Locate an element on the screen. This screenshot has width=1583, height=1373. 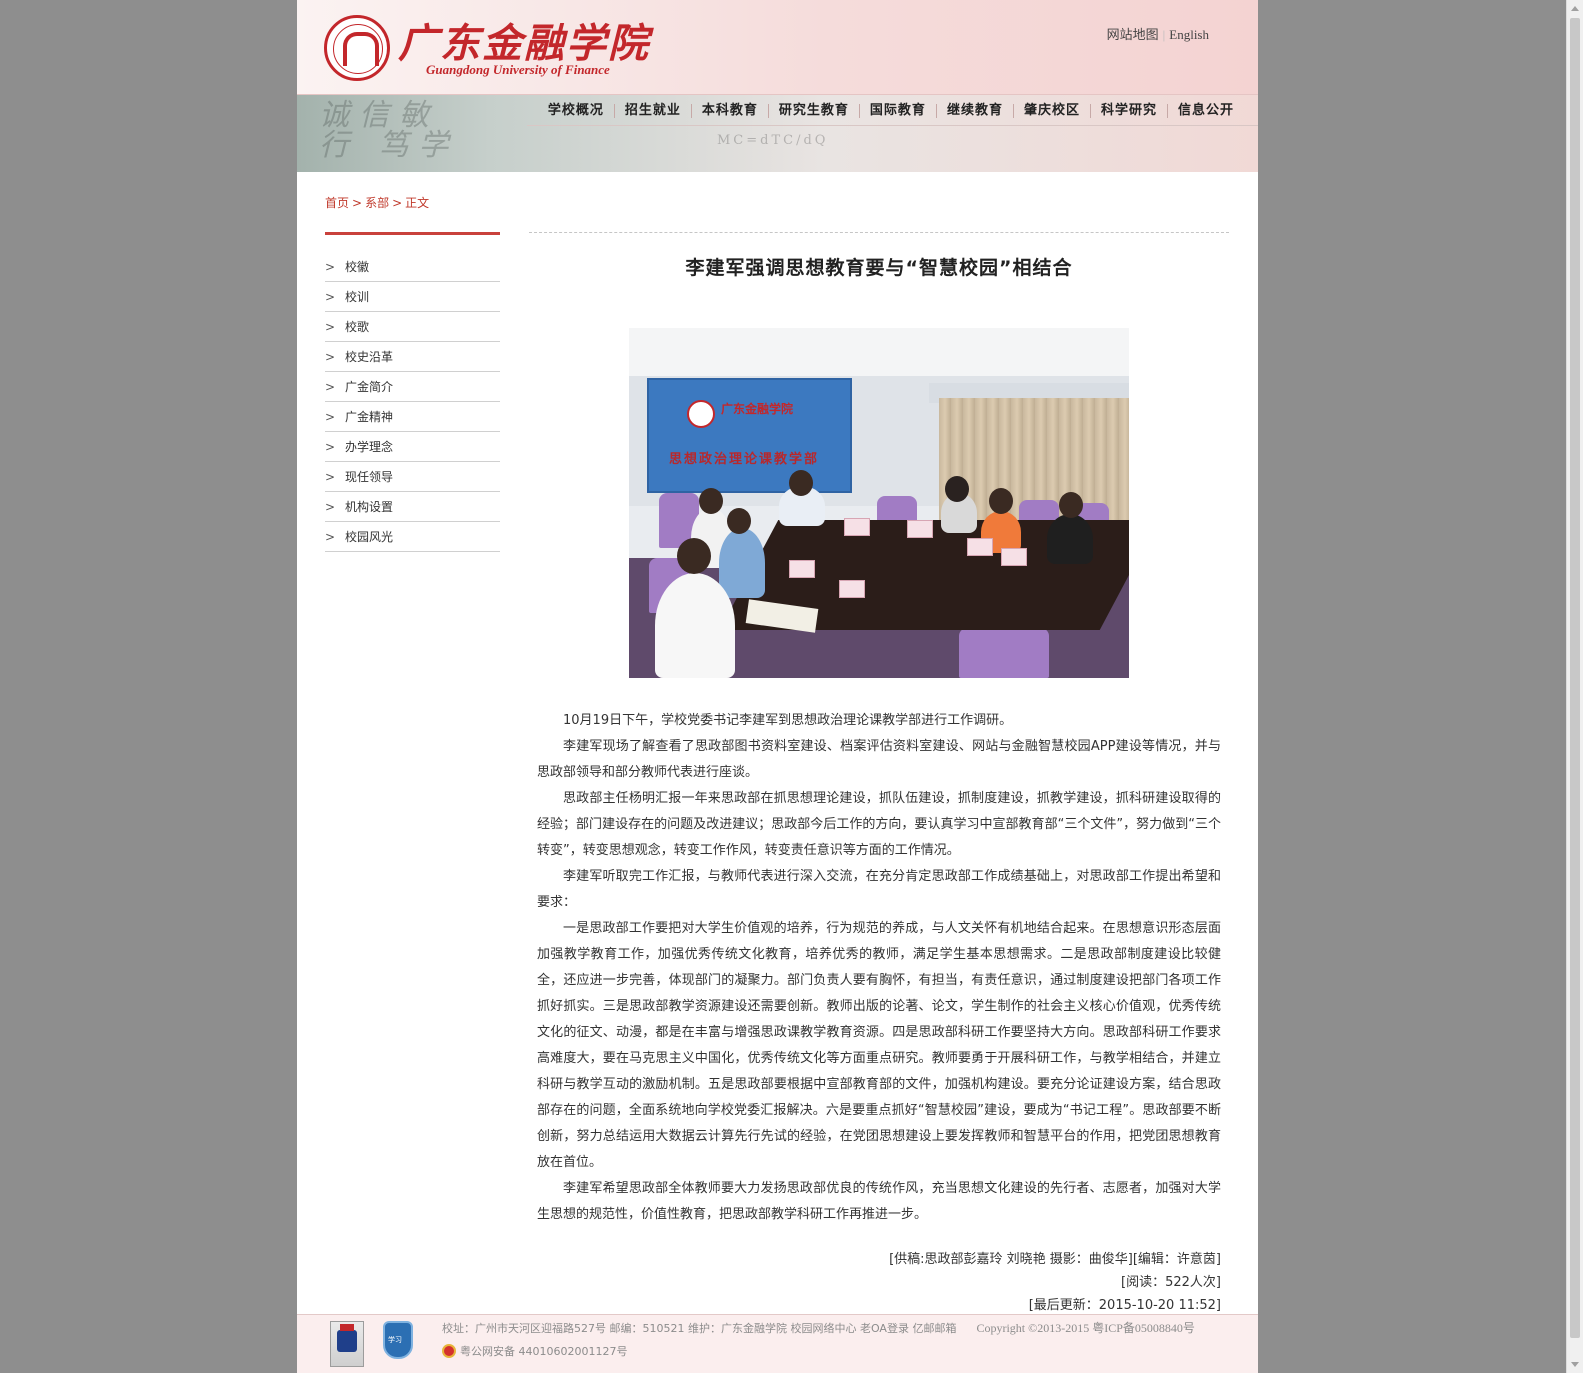
sidebar-item-emblem: > 校徽 is located at coordinates (412, 267).